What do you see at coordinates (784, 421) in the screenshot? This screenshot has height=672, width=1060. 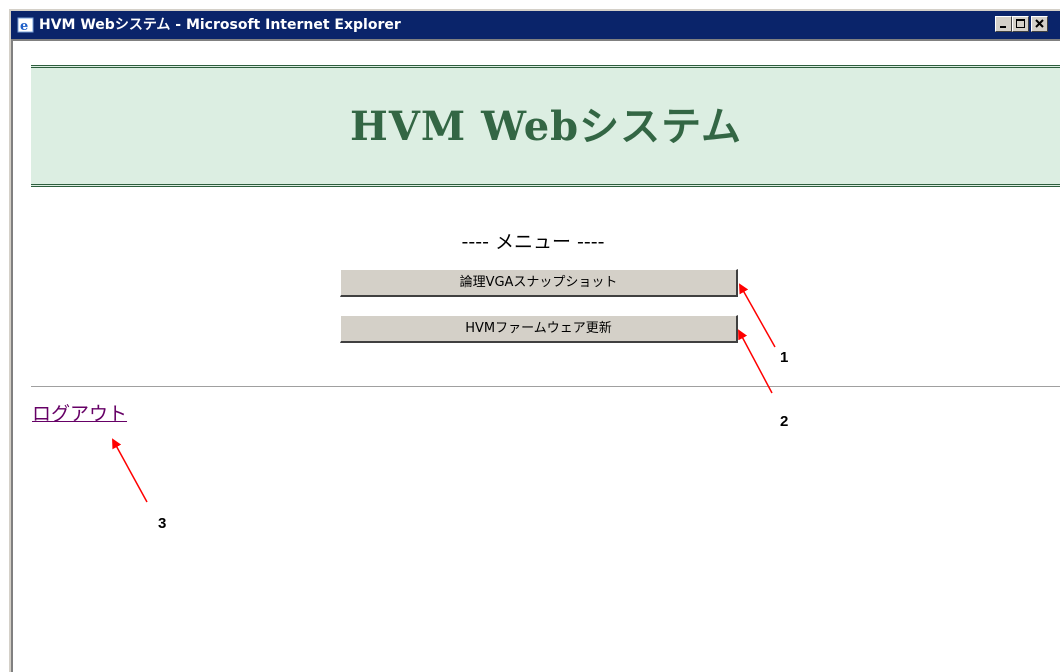 I see `callout-number-2: 2` at bounding box center [784, 421].